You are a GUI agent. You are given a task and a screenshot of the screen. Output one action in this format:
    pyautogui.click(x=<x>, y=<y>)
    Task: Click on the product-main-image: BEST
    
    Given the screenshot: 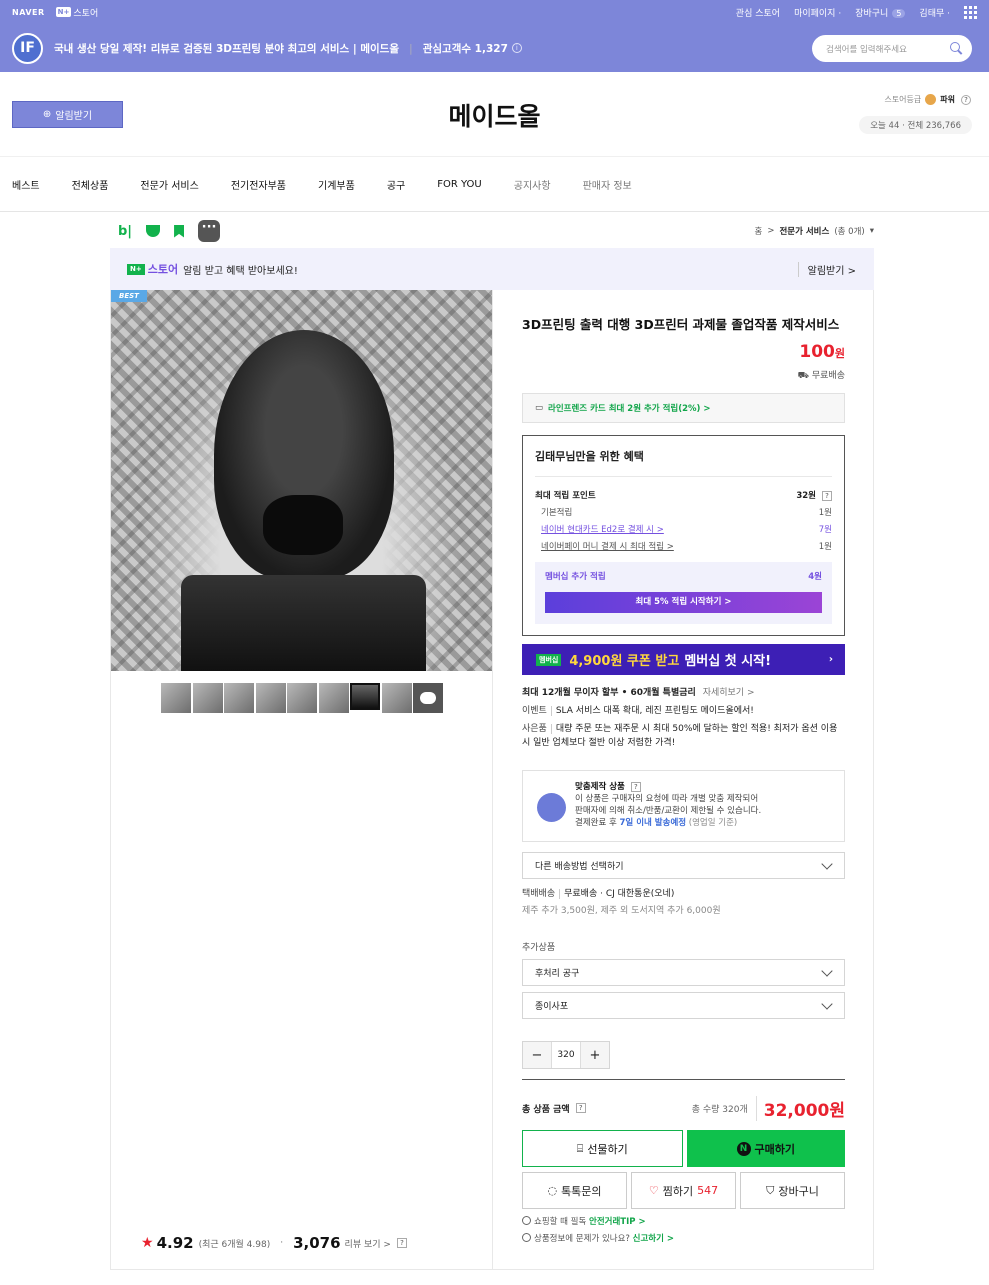 What is the action you would take?
    pyautogui.click(x=301, y=480)
    